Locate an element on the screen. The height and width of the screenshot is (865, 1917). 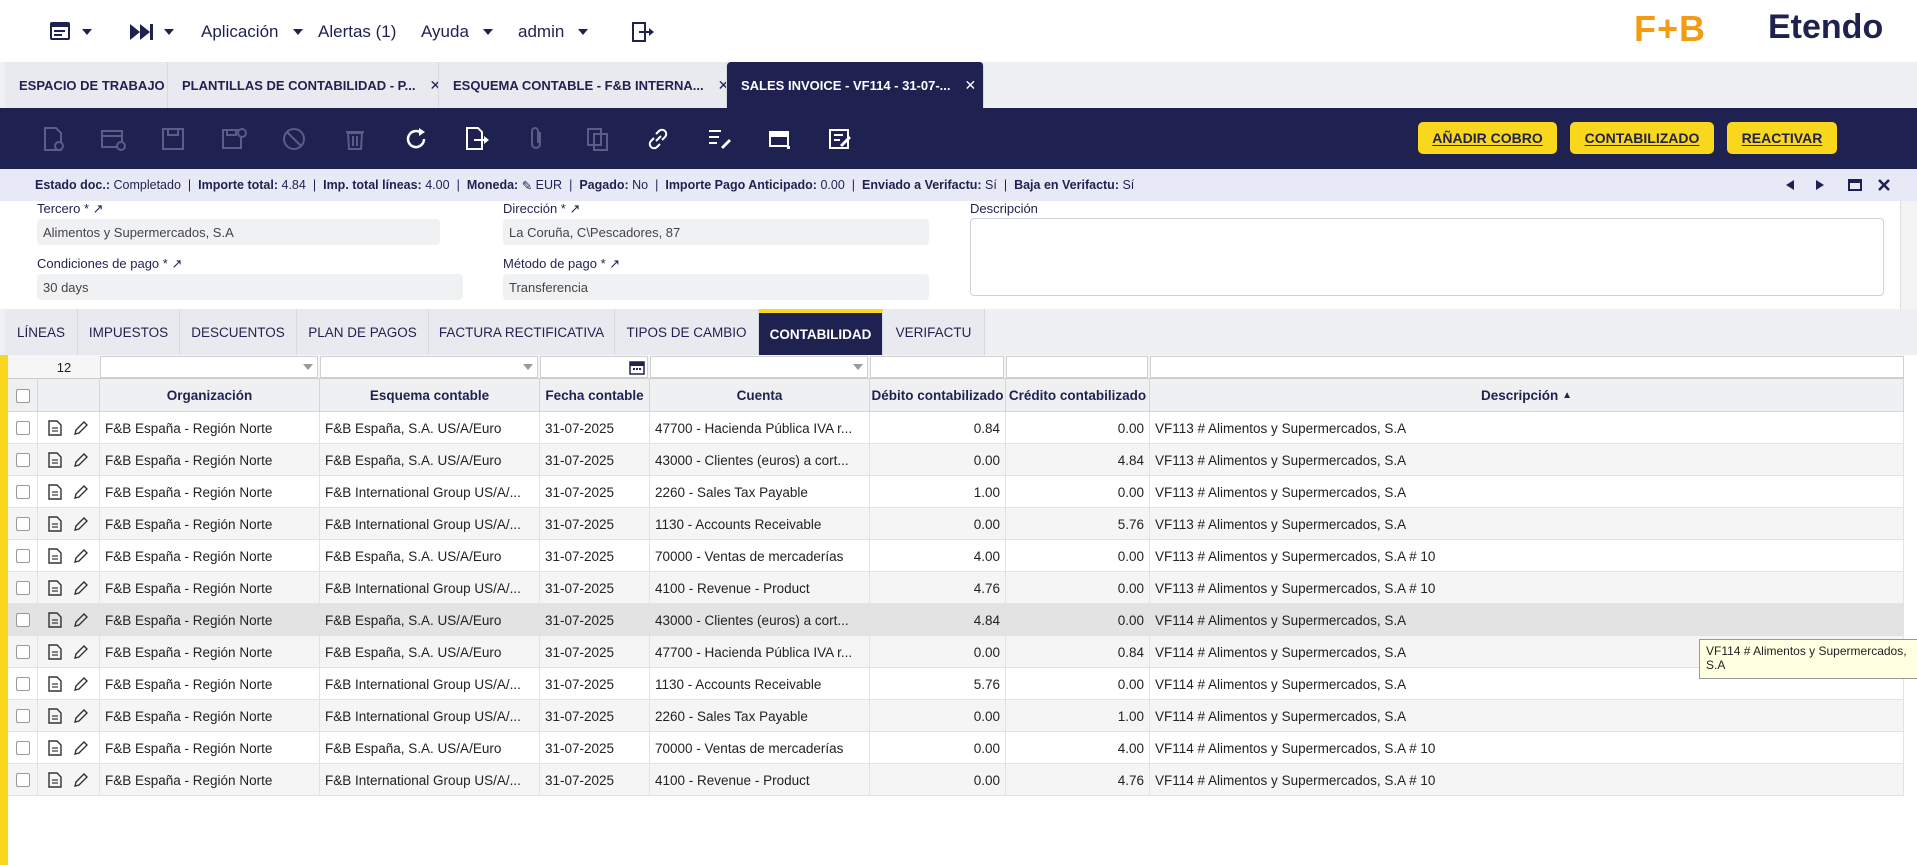
audit-trail-icon is located at coordinates (719, 139).